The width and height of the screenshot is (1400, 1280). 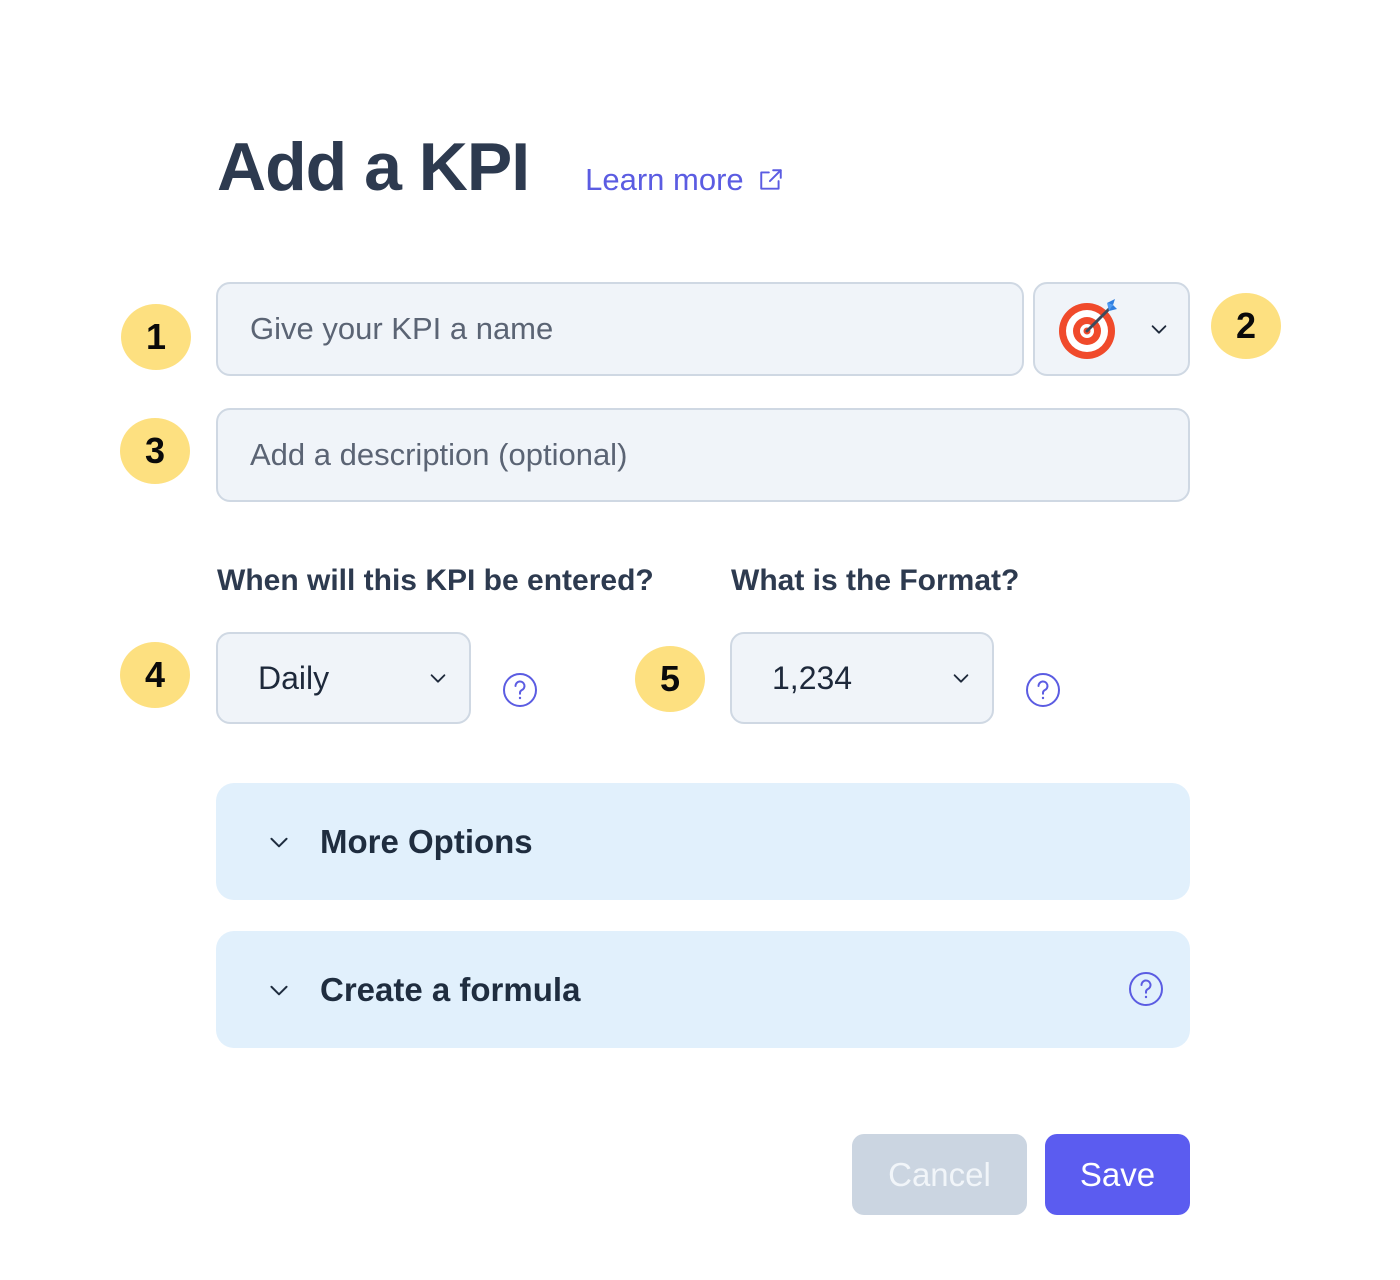 What do you see at coordinates (426, 841) in the screenshot?
I see `more-options-label: More Options` at bounding box center [426, 841].